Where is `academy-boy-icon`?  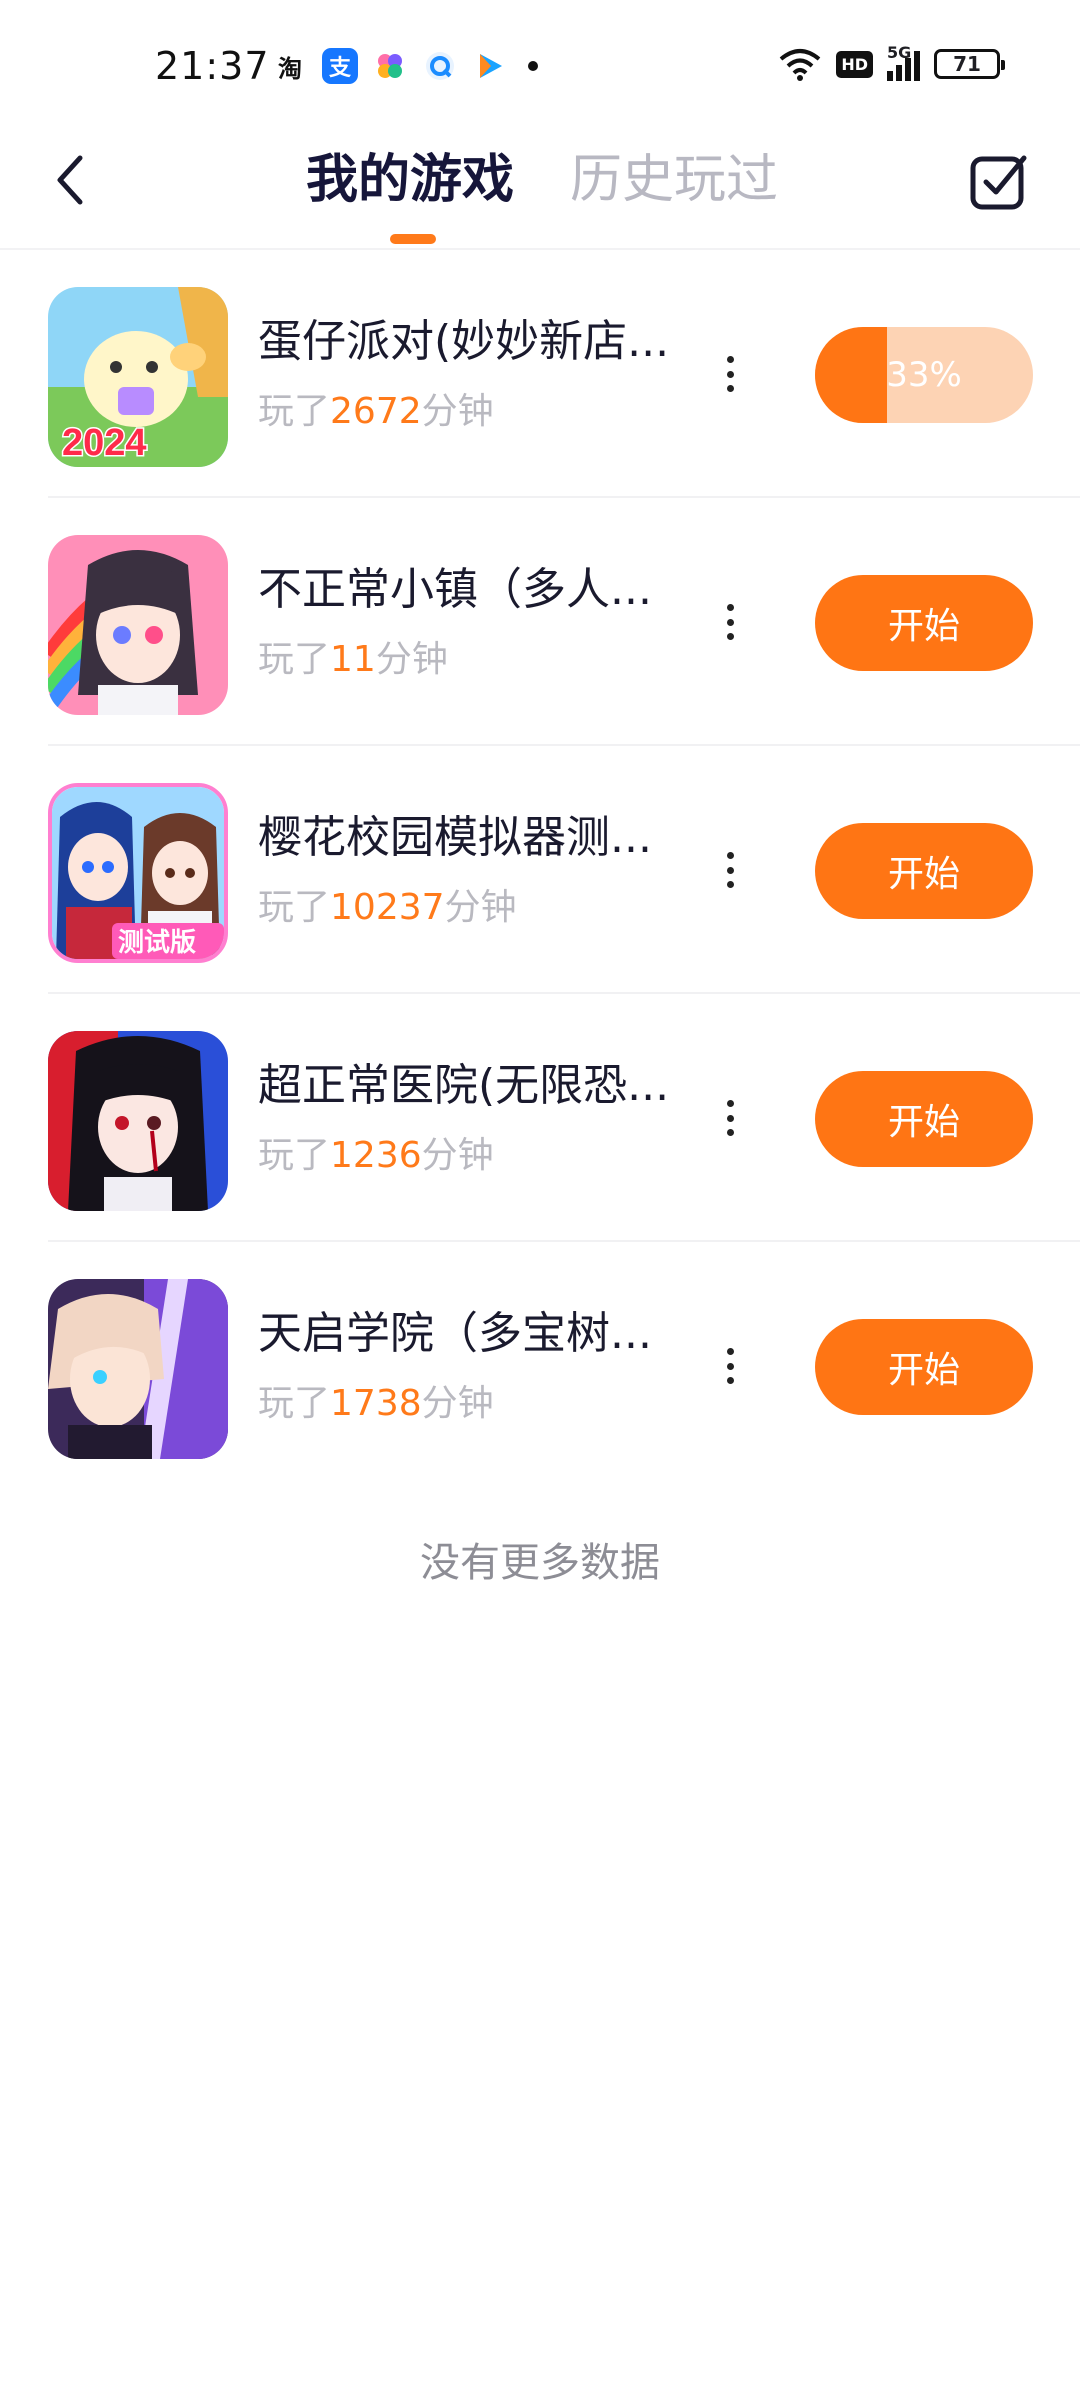 academy-boy-icon is located at coordinates (138, 1369).